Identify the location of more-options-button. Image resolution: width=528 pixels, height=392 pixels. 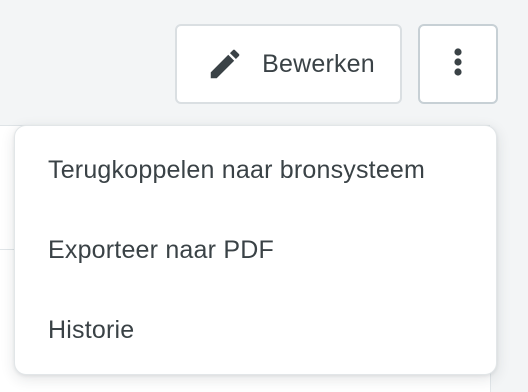
(458, 64).